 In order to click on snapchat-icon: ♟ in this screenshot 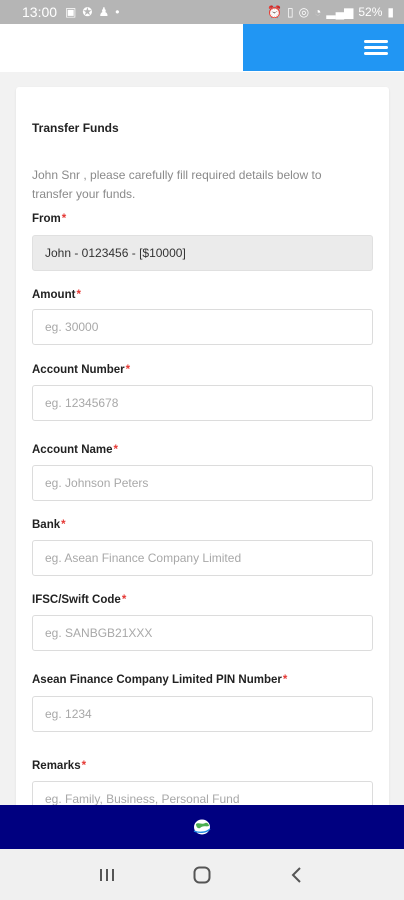, I will do `click(104, 12)`.